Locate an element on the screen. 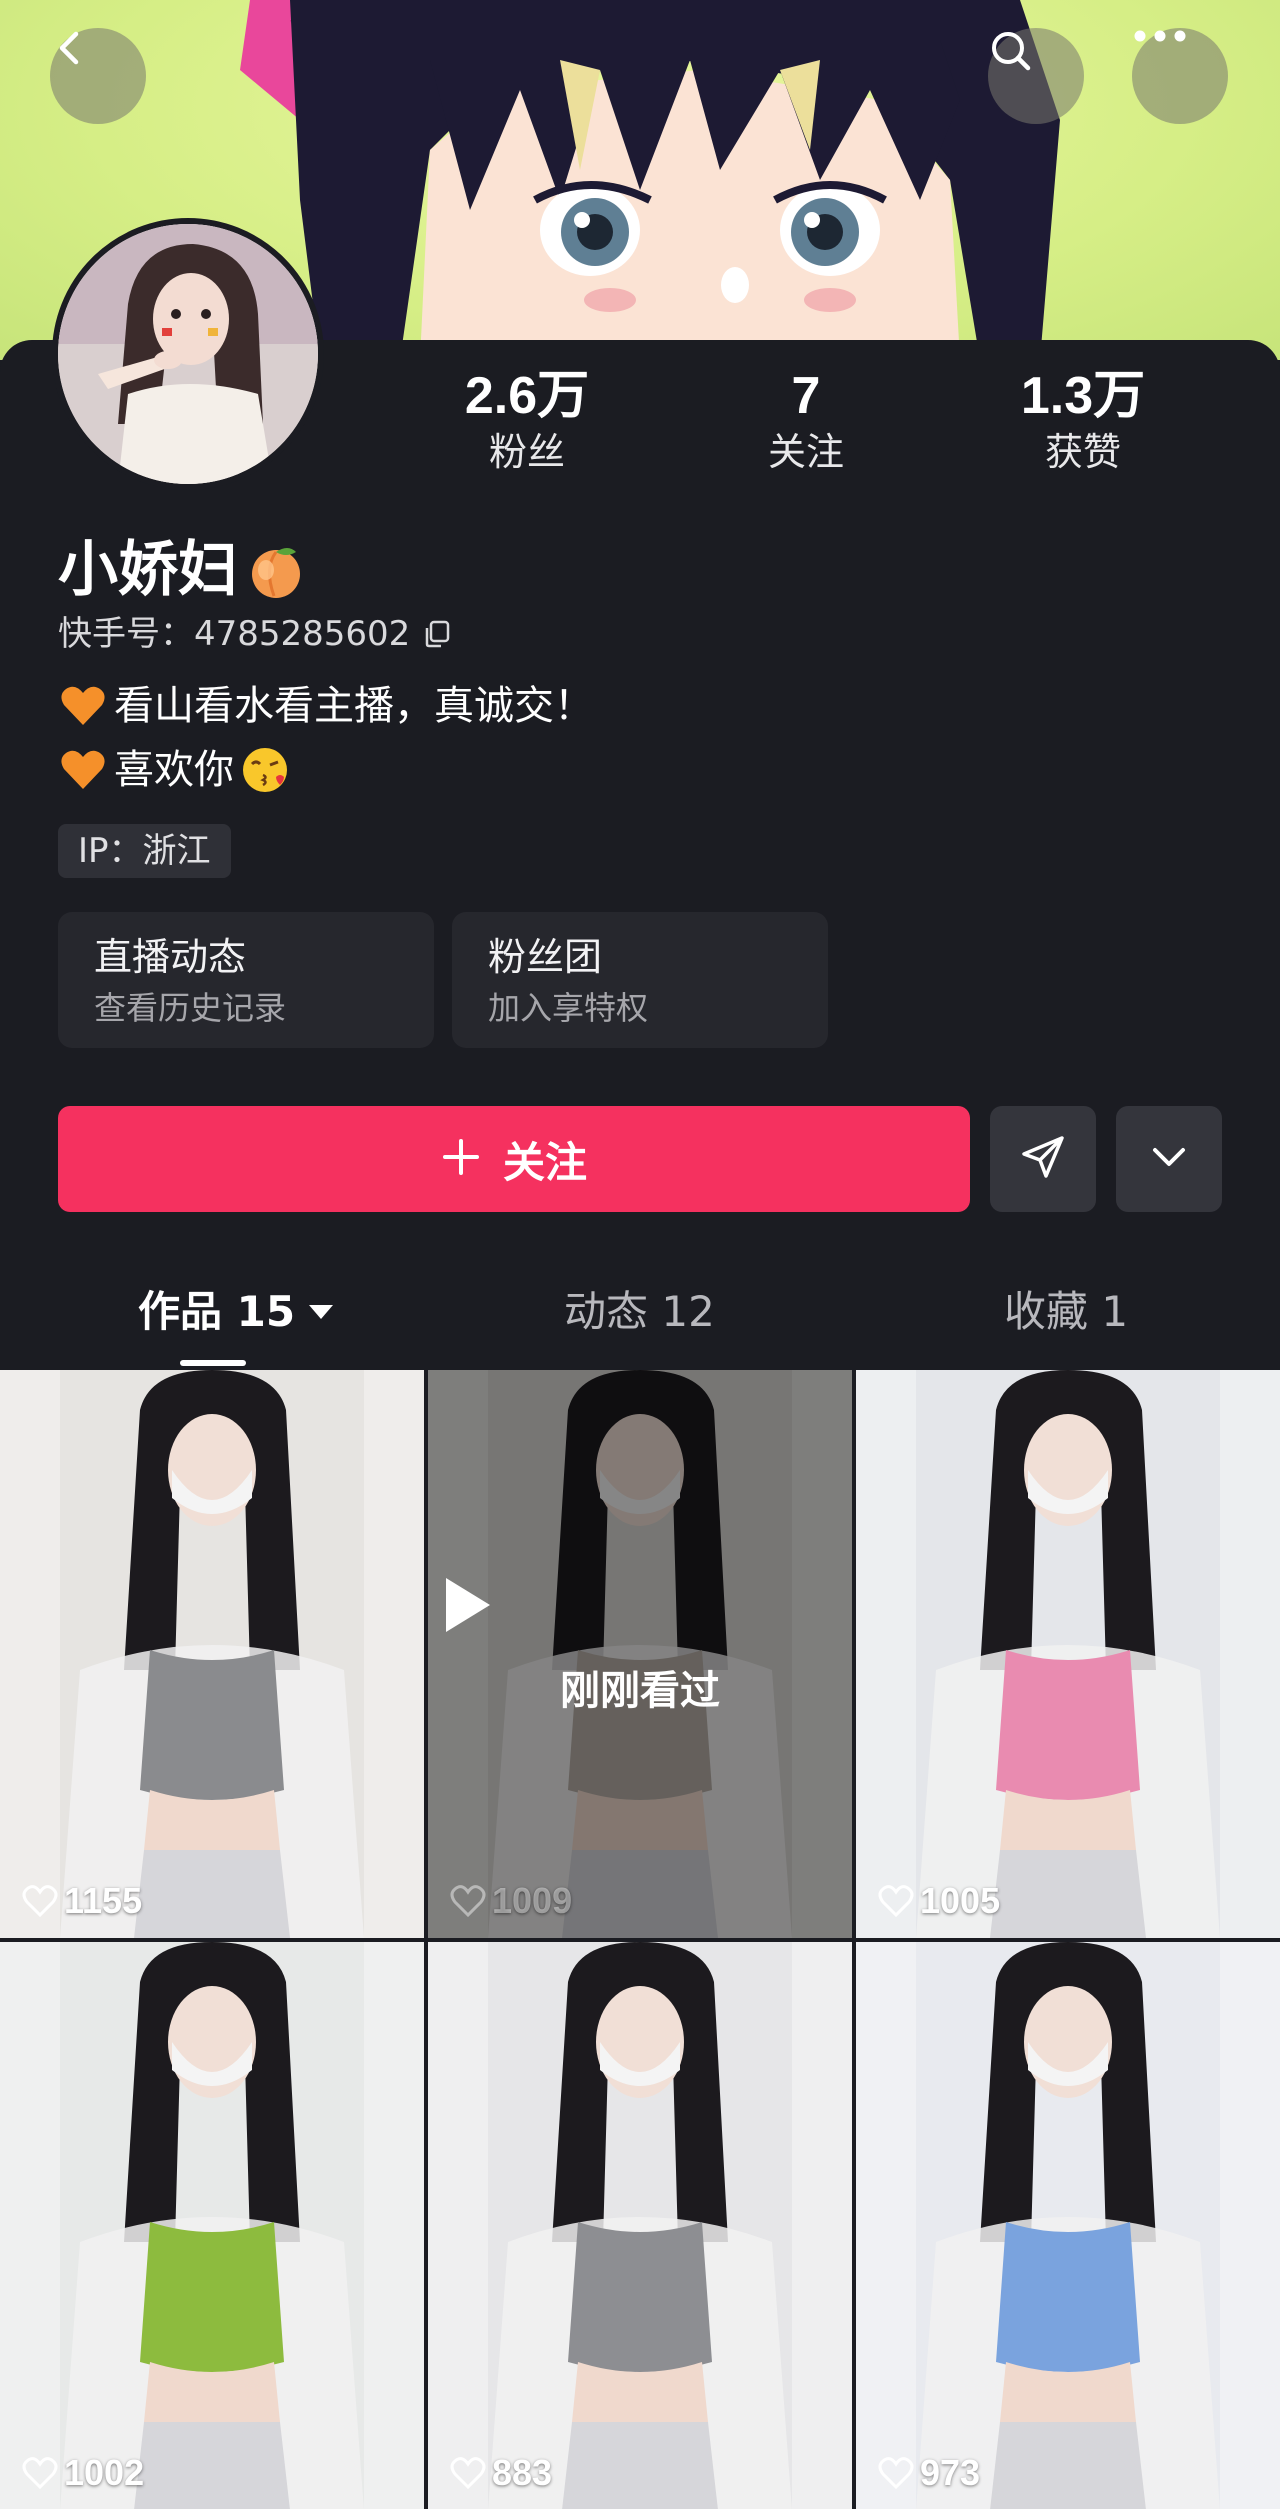  more-options-button is located at coordinates (1180, 76).